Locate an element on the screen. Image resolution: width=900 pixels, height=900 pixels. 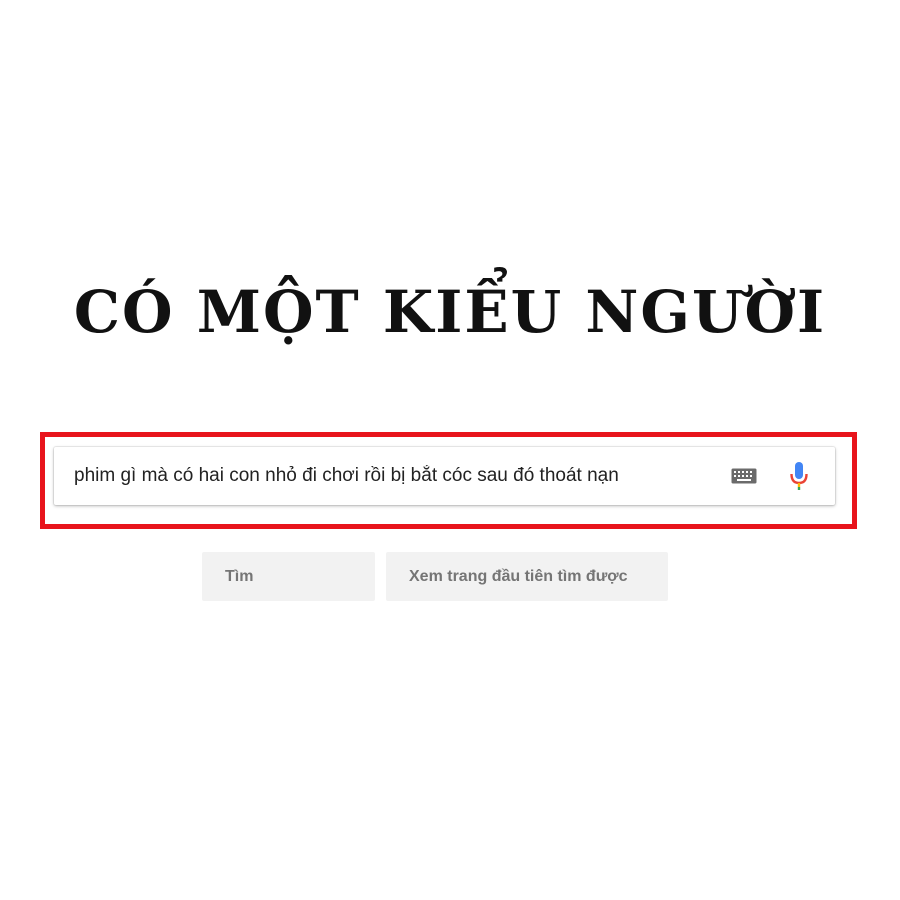
search-button: Tìm is located at coordinates (288, 576).